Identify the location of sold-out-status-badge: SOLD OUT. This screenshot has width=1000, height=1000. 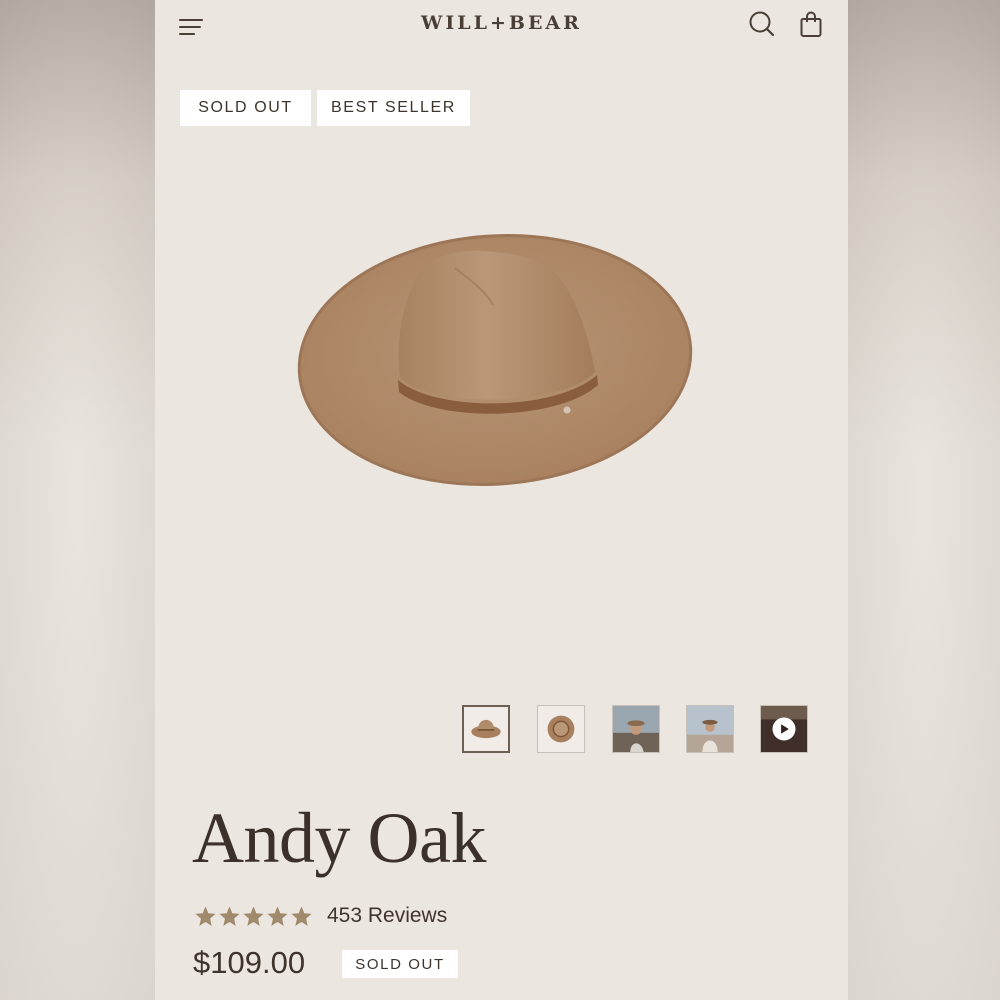
(400, 964).